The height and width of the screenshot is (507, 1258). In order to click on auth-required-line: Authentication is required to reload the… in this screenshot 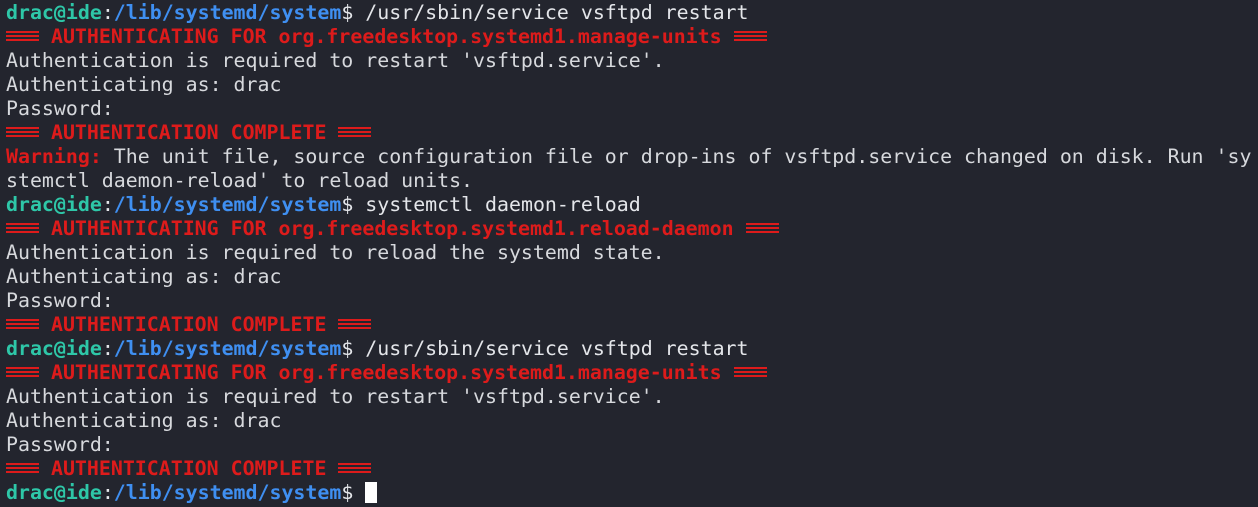, I will do `click(335, 252)`.